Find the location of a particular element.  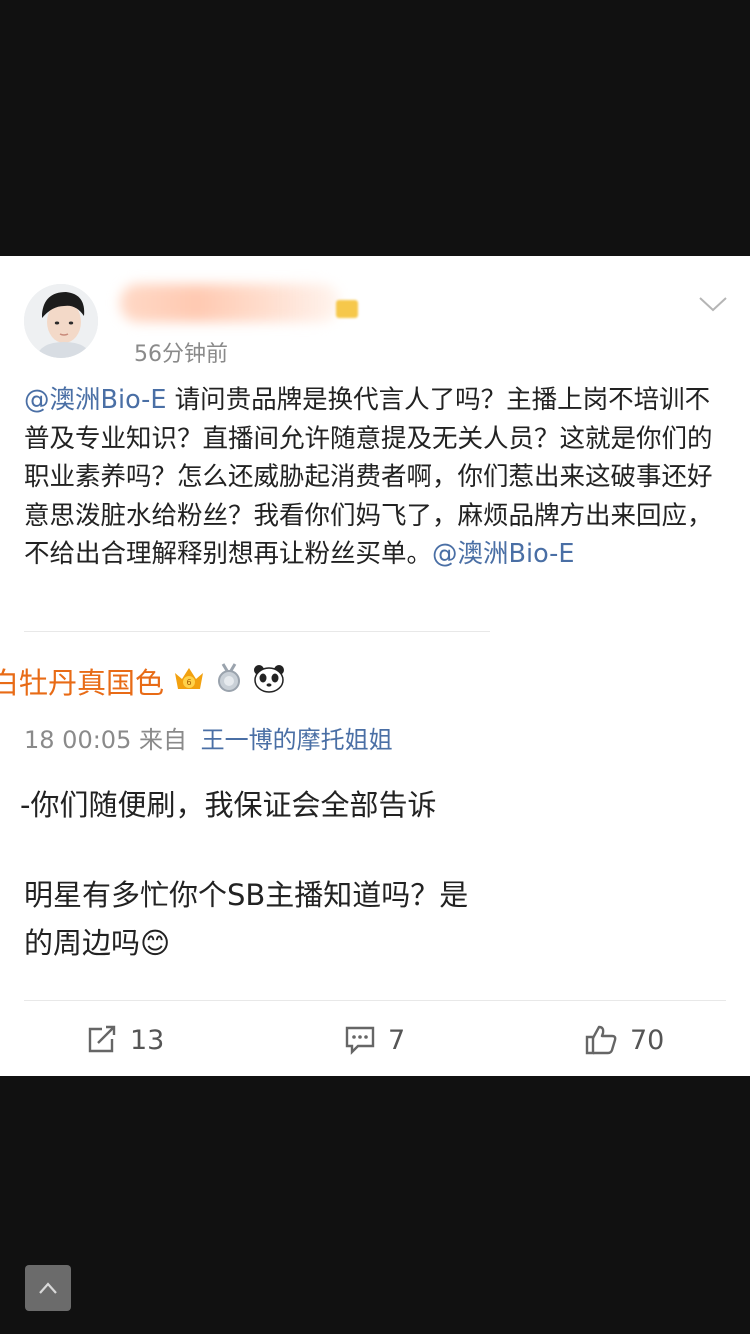

crown-badge-icon: 6 is located at coordinates (189, 681).